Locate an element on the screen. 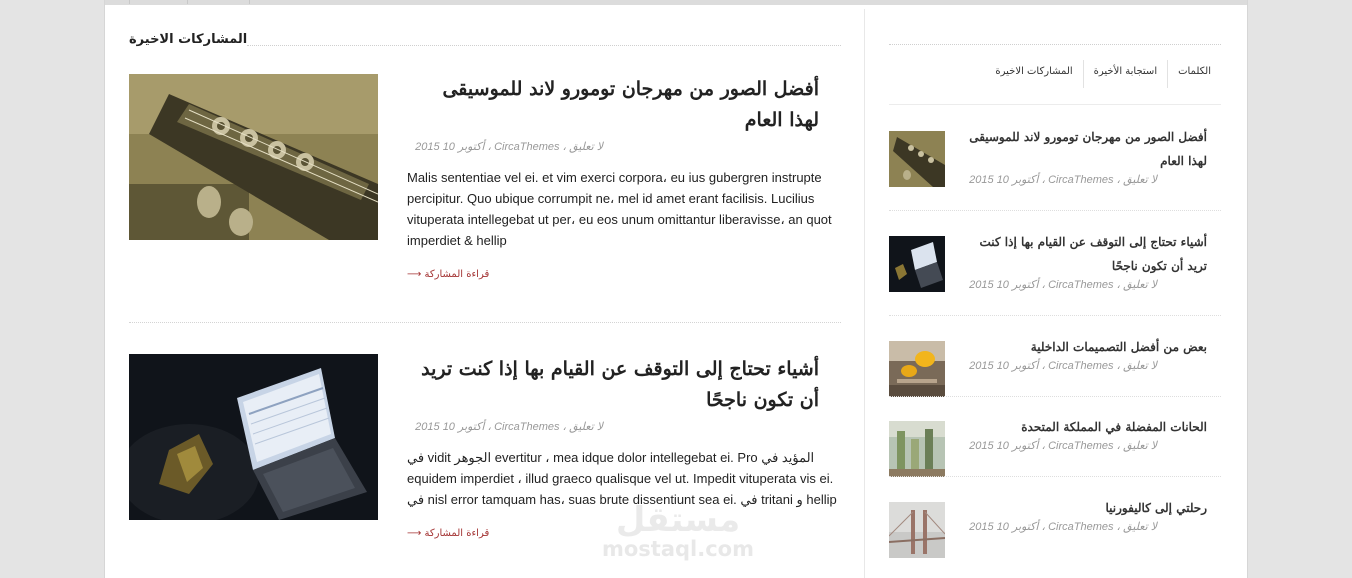 Image resolution: width=1352 pixels, height=578 pixels. laptop-thumb-image is located at coordinates (917, 264).